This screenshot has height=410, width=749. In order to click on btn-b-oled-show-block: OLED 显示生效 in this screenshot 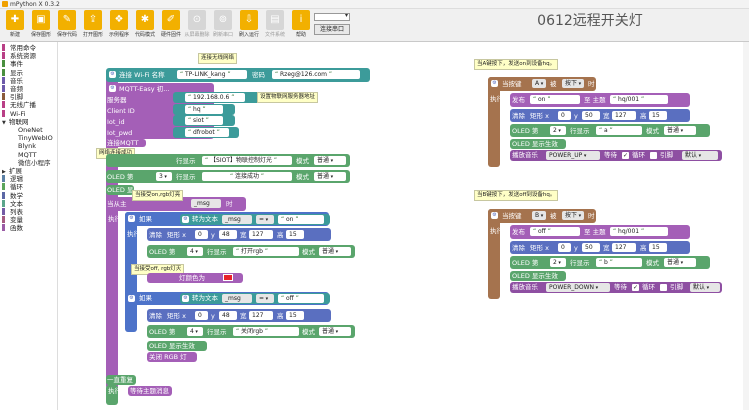, I will do `click(538, 276)`.